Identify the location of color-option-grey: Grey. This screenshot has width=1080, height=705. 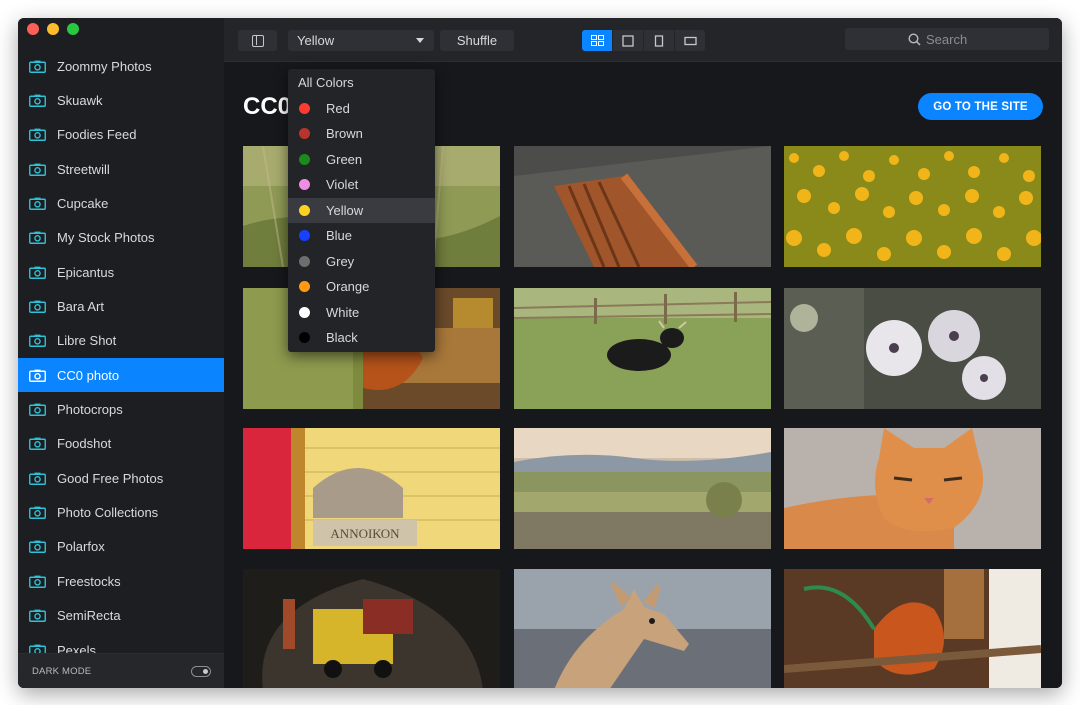
(361, 262).